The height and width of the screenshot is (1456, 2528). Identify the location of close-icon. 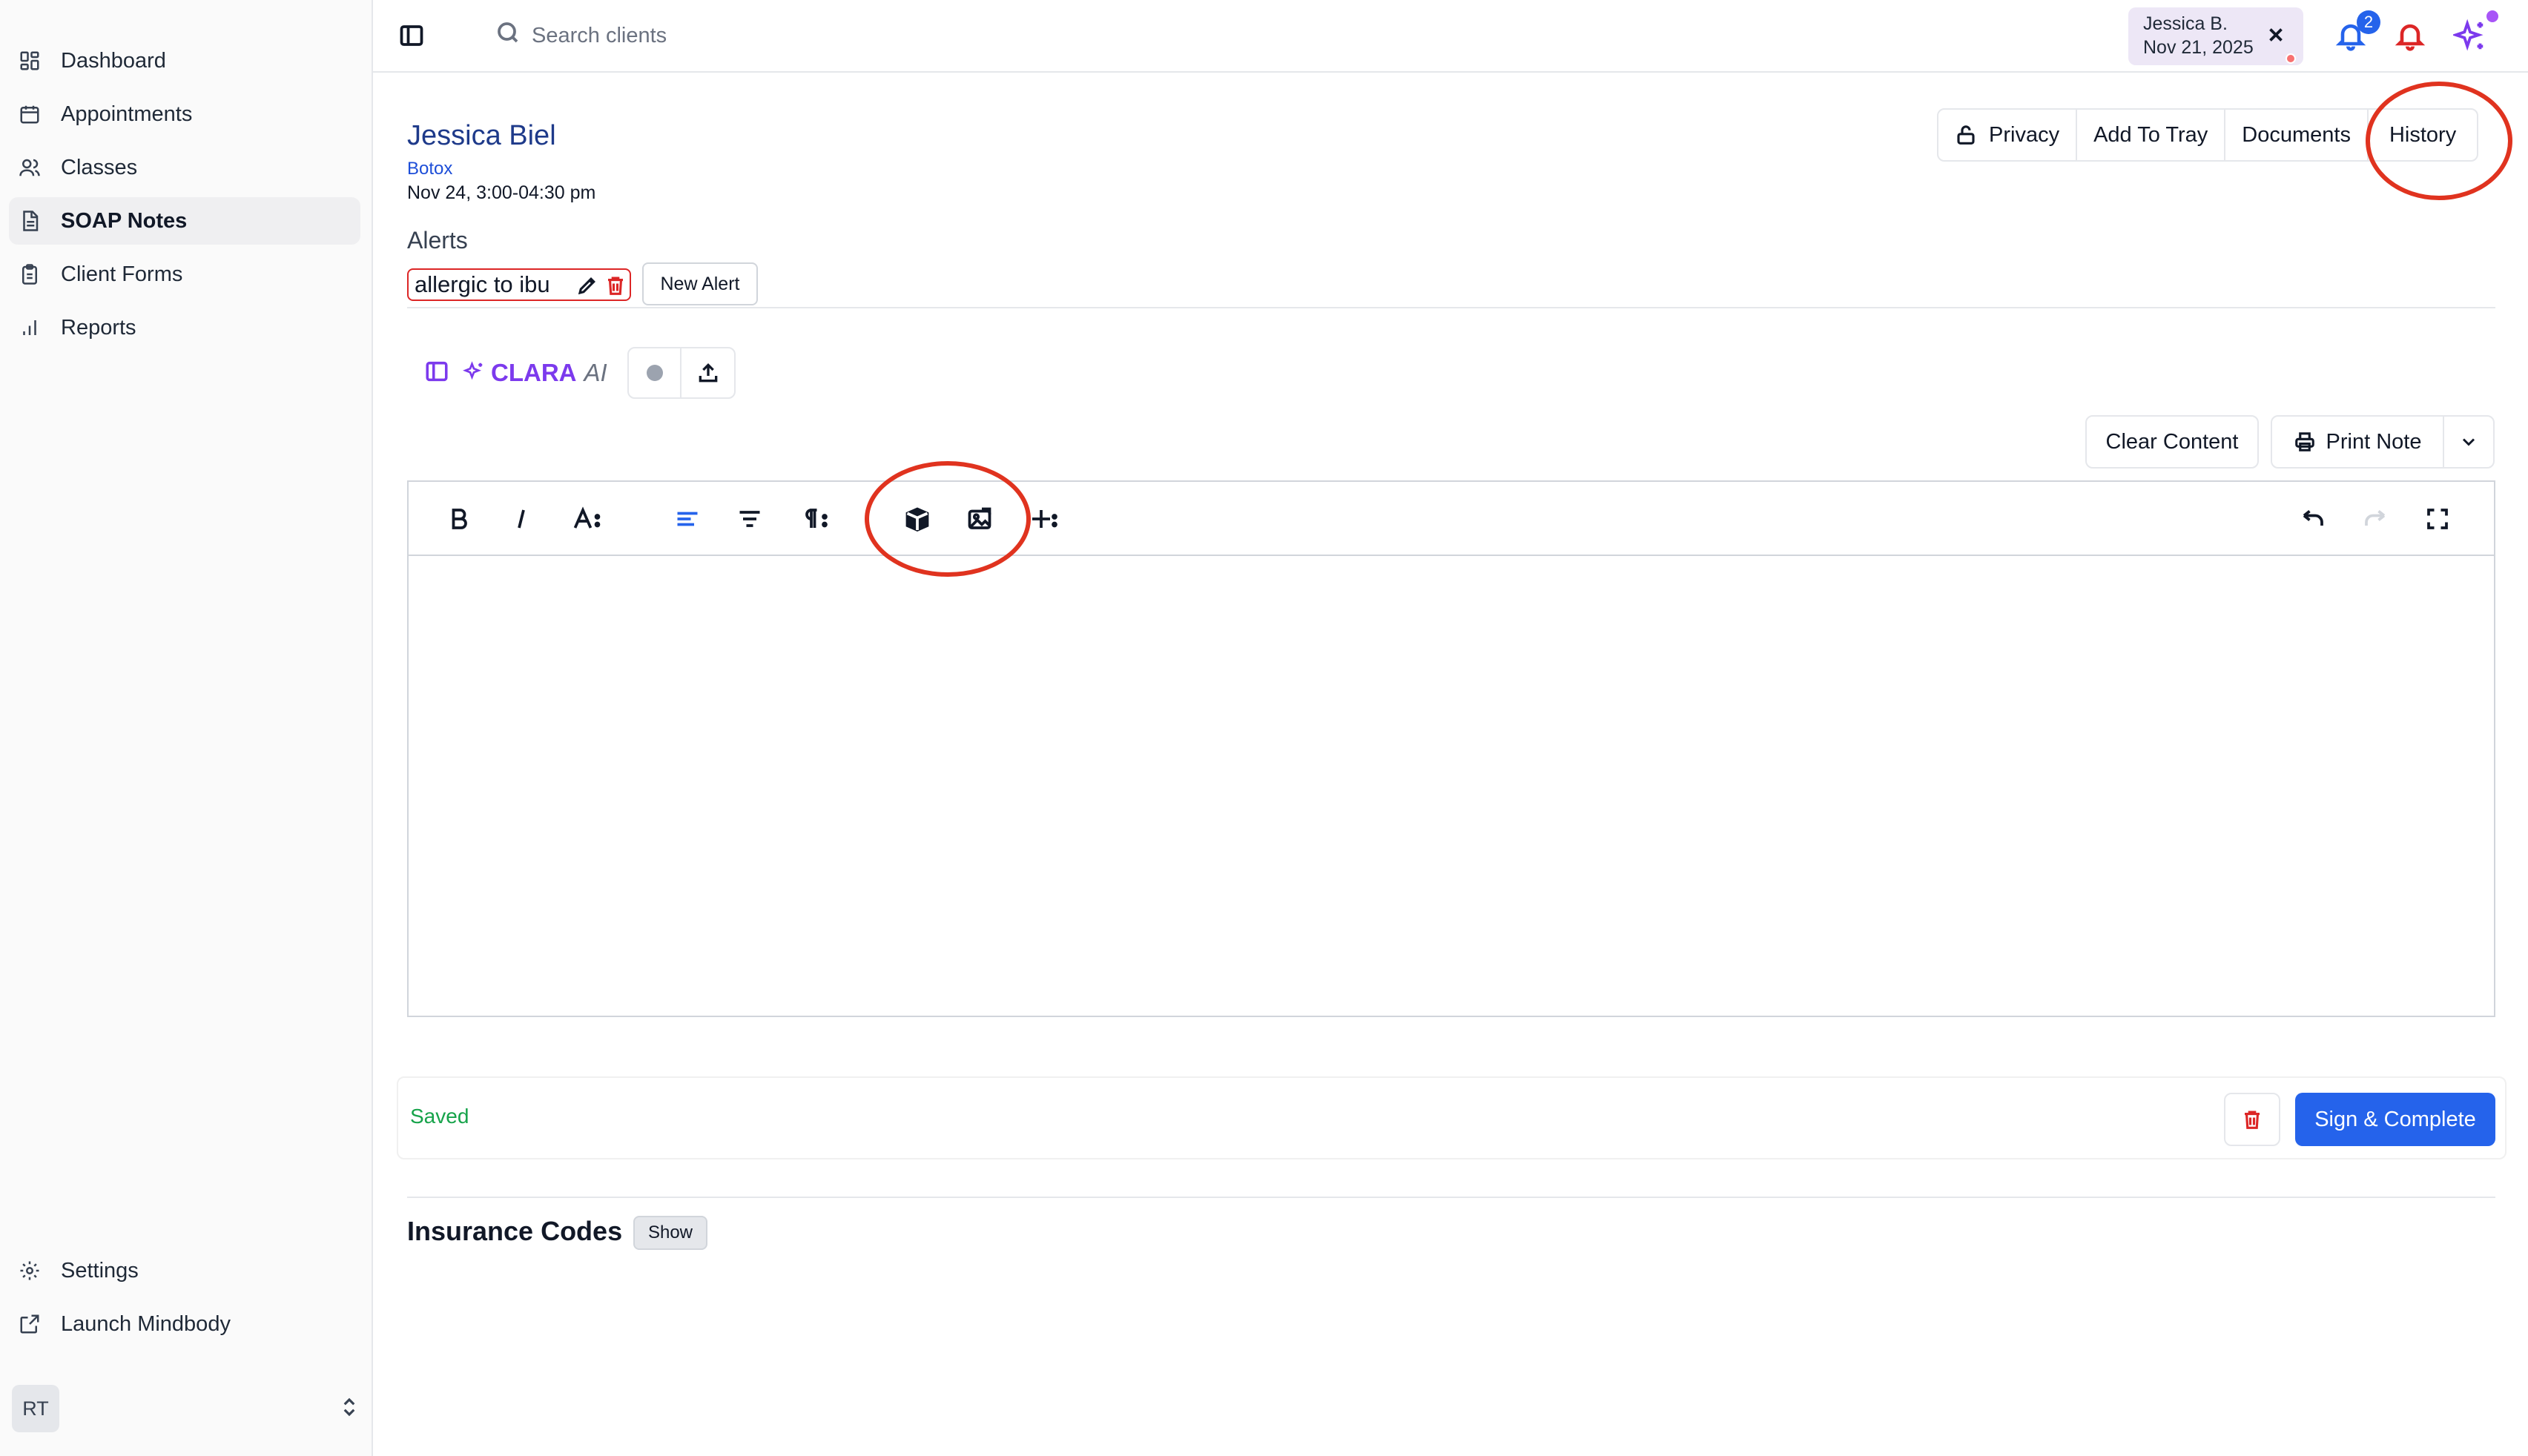
(2276, 35).